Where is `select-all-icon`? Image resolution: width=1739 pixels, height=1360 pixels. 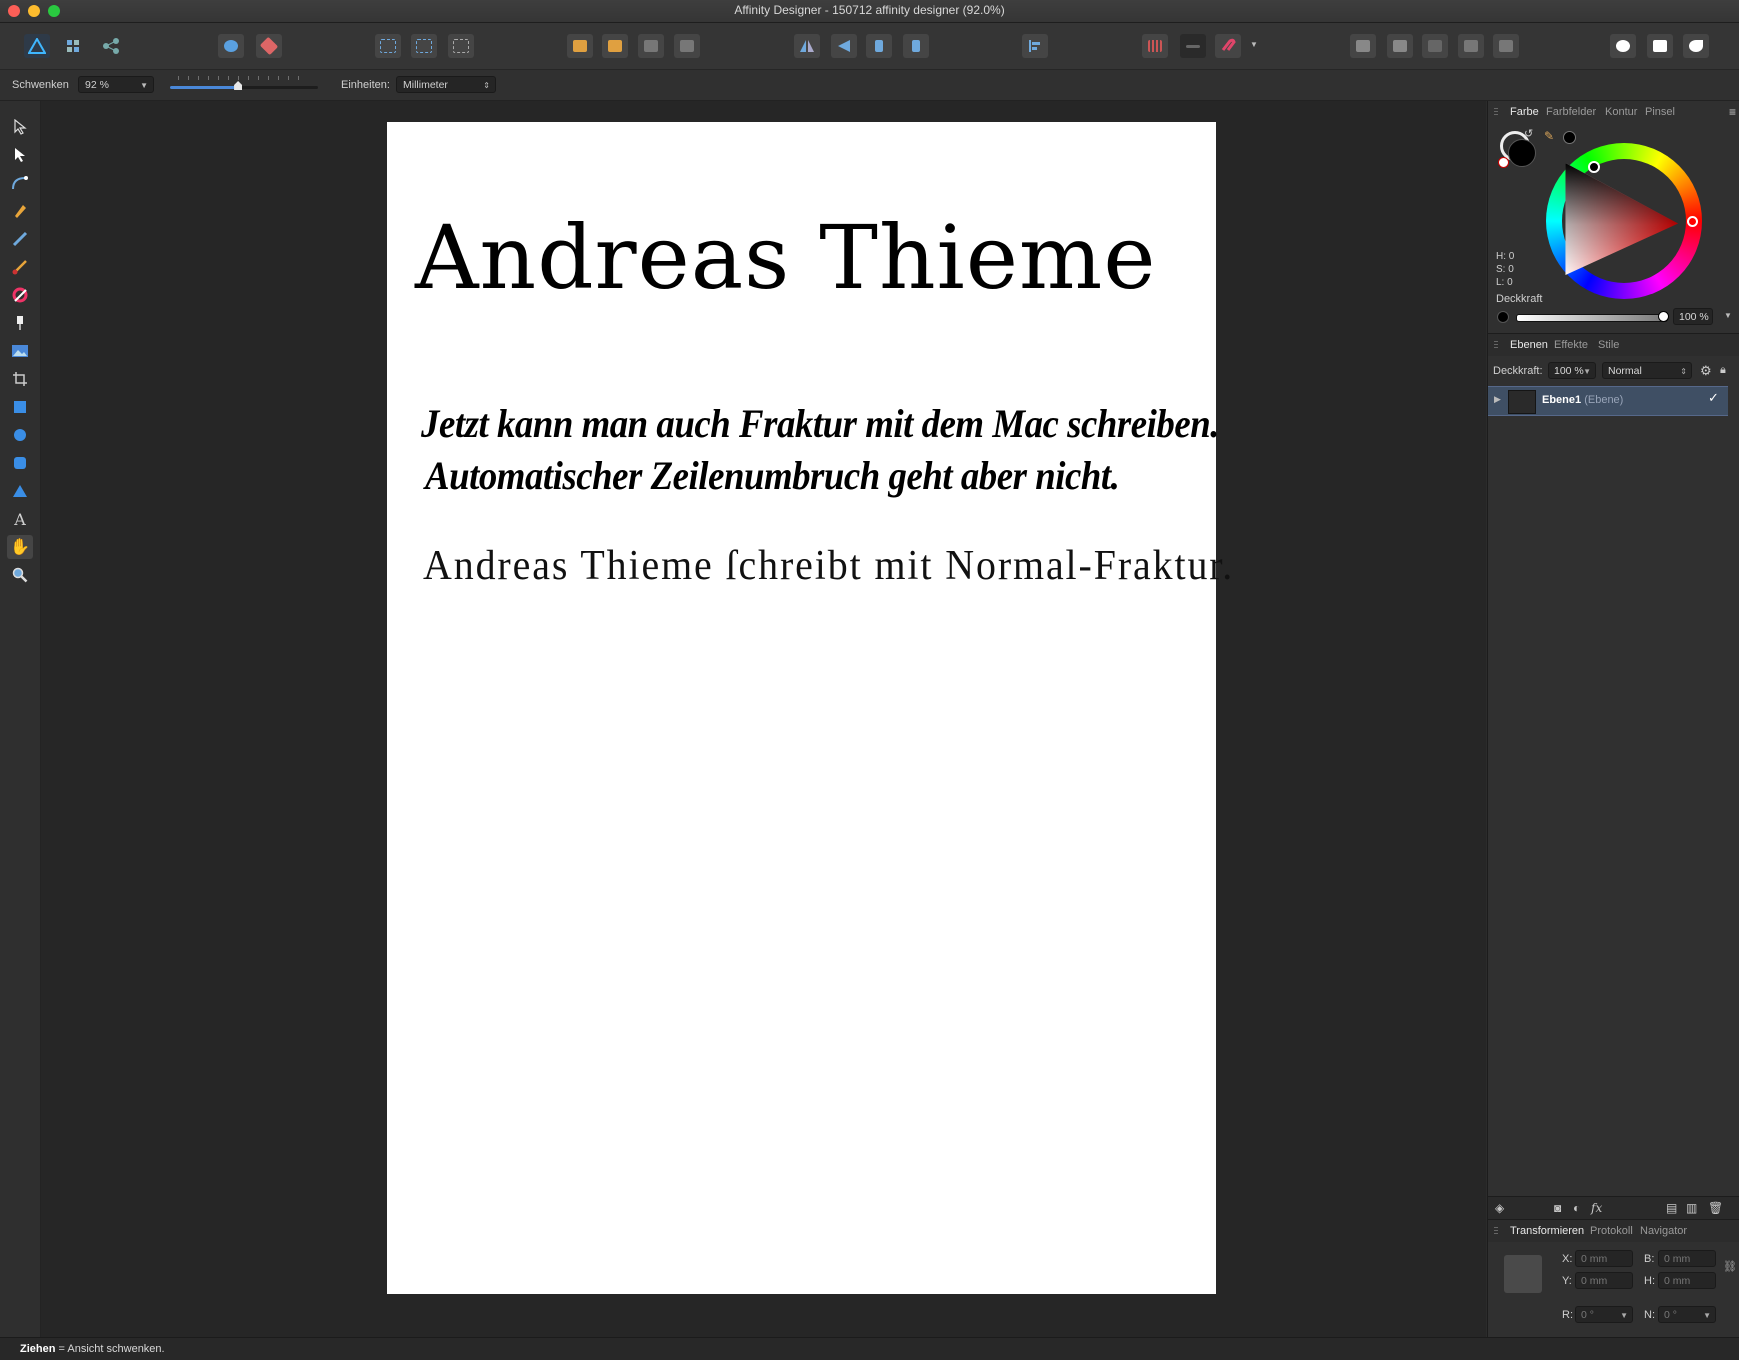 select-all-icon is located at coordinates (388, 46).